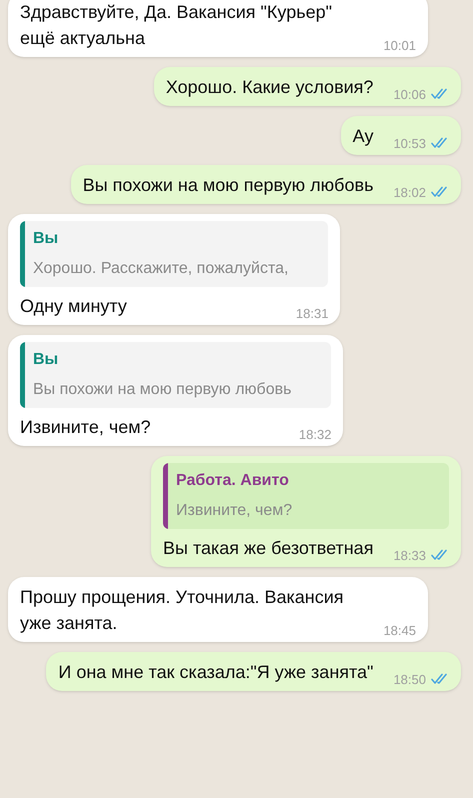 The height and width of the screenshot is (798, 473). What do you see at coordinates (176, 25) in the screenshot?
I see `message-text: Здравствуйте, Да. Вакансия "Курьер" ещё актуальна` at bounding box center [176, 25].